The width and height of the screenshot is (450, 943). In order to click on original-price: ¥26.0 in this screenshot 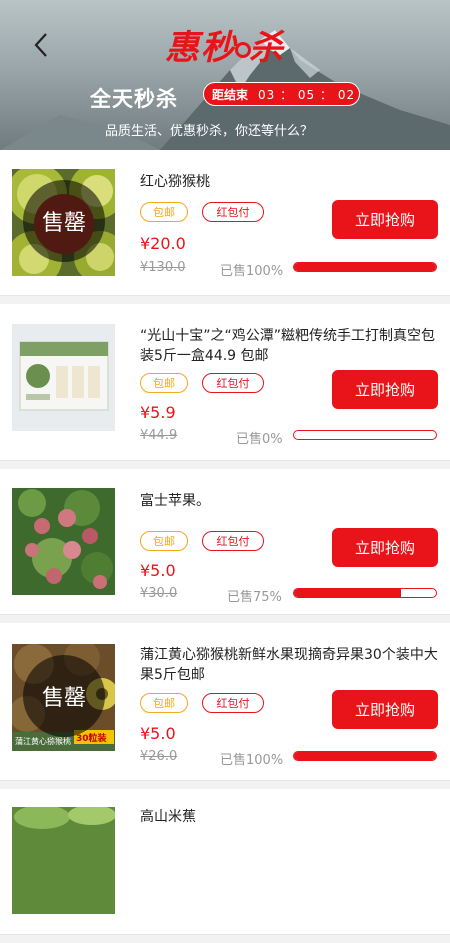, I will do `click(159, 756)`.